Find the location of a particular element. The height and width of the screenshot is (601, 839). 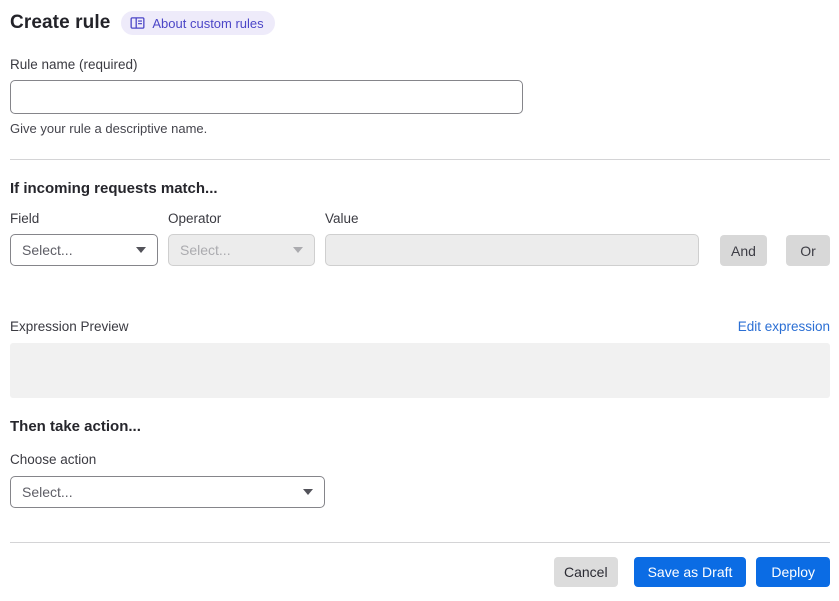

deploy-button: Deploy is located at coordinates (793, 572).